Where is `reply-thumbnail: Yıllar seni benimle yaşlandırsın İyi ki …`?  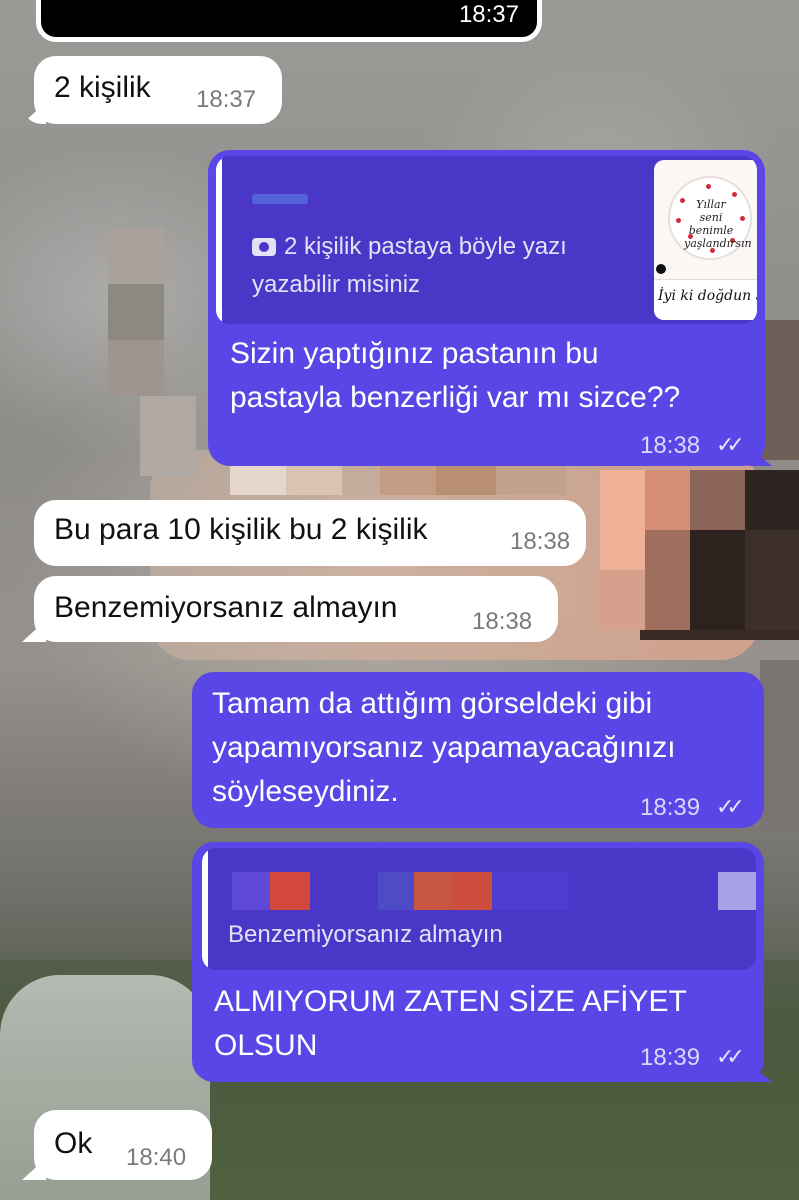 reply-thumbnail: Yıllar seni benimle yaşlandırsın İyi ki … is located at coordinates (705, 240).